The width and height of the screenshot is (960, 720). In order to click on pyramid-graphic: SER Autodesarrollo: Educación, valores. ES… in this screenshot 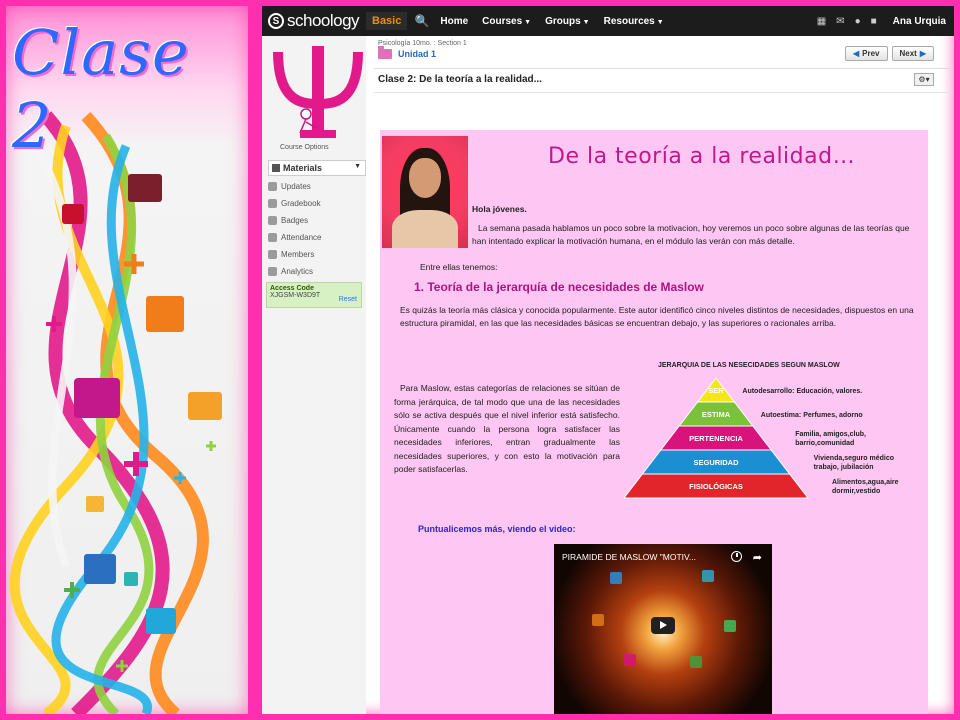, I will do `click(760, 438)`.